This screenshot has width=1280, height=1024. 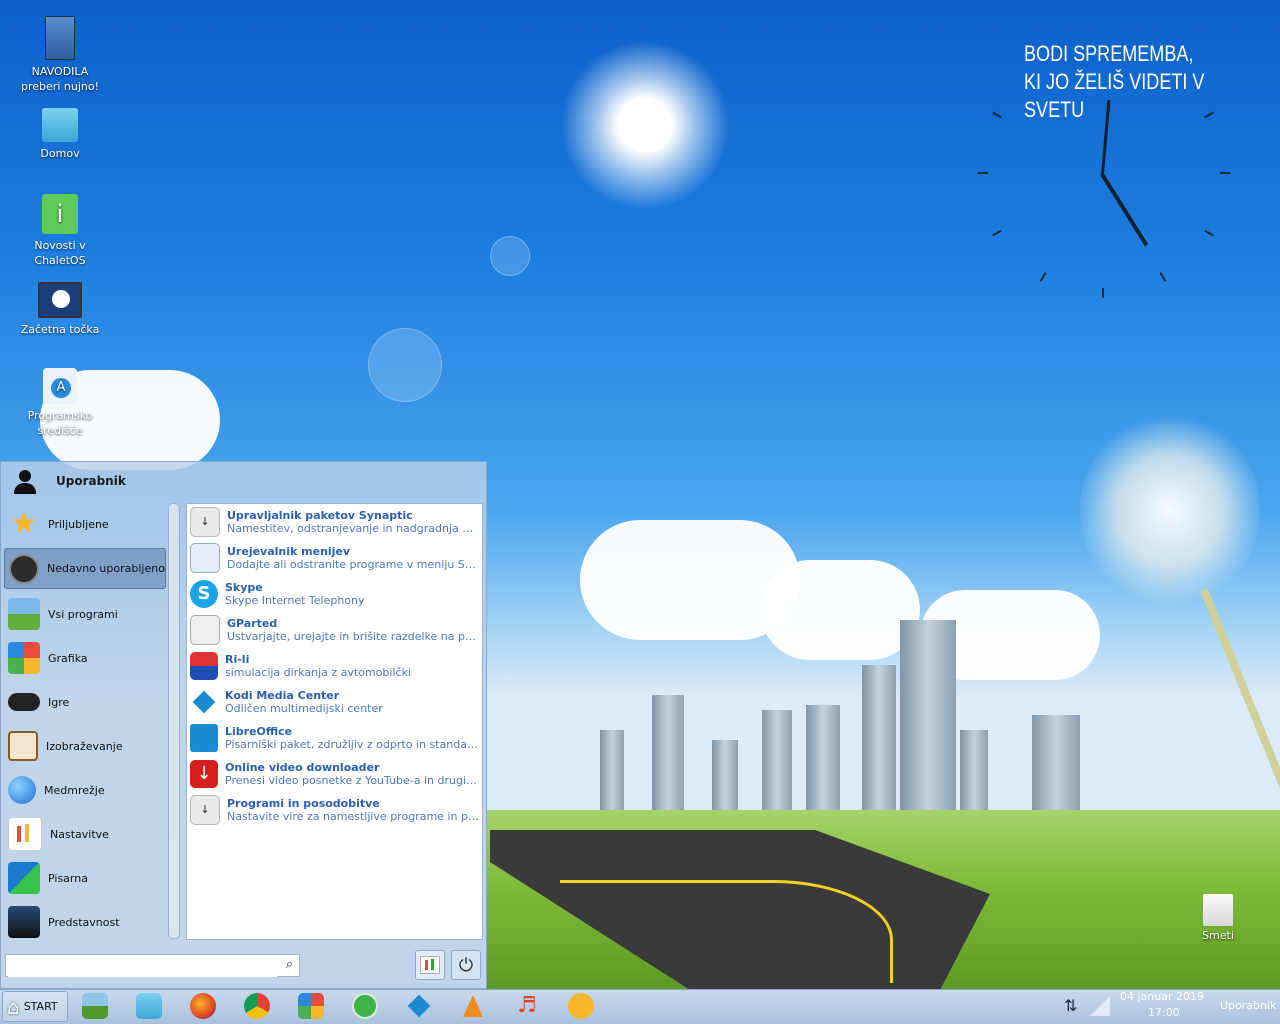 I want to click on monitor-play-icon, so click(x=60, y=300).